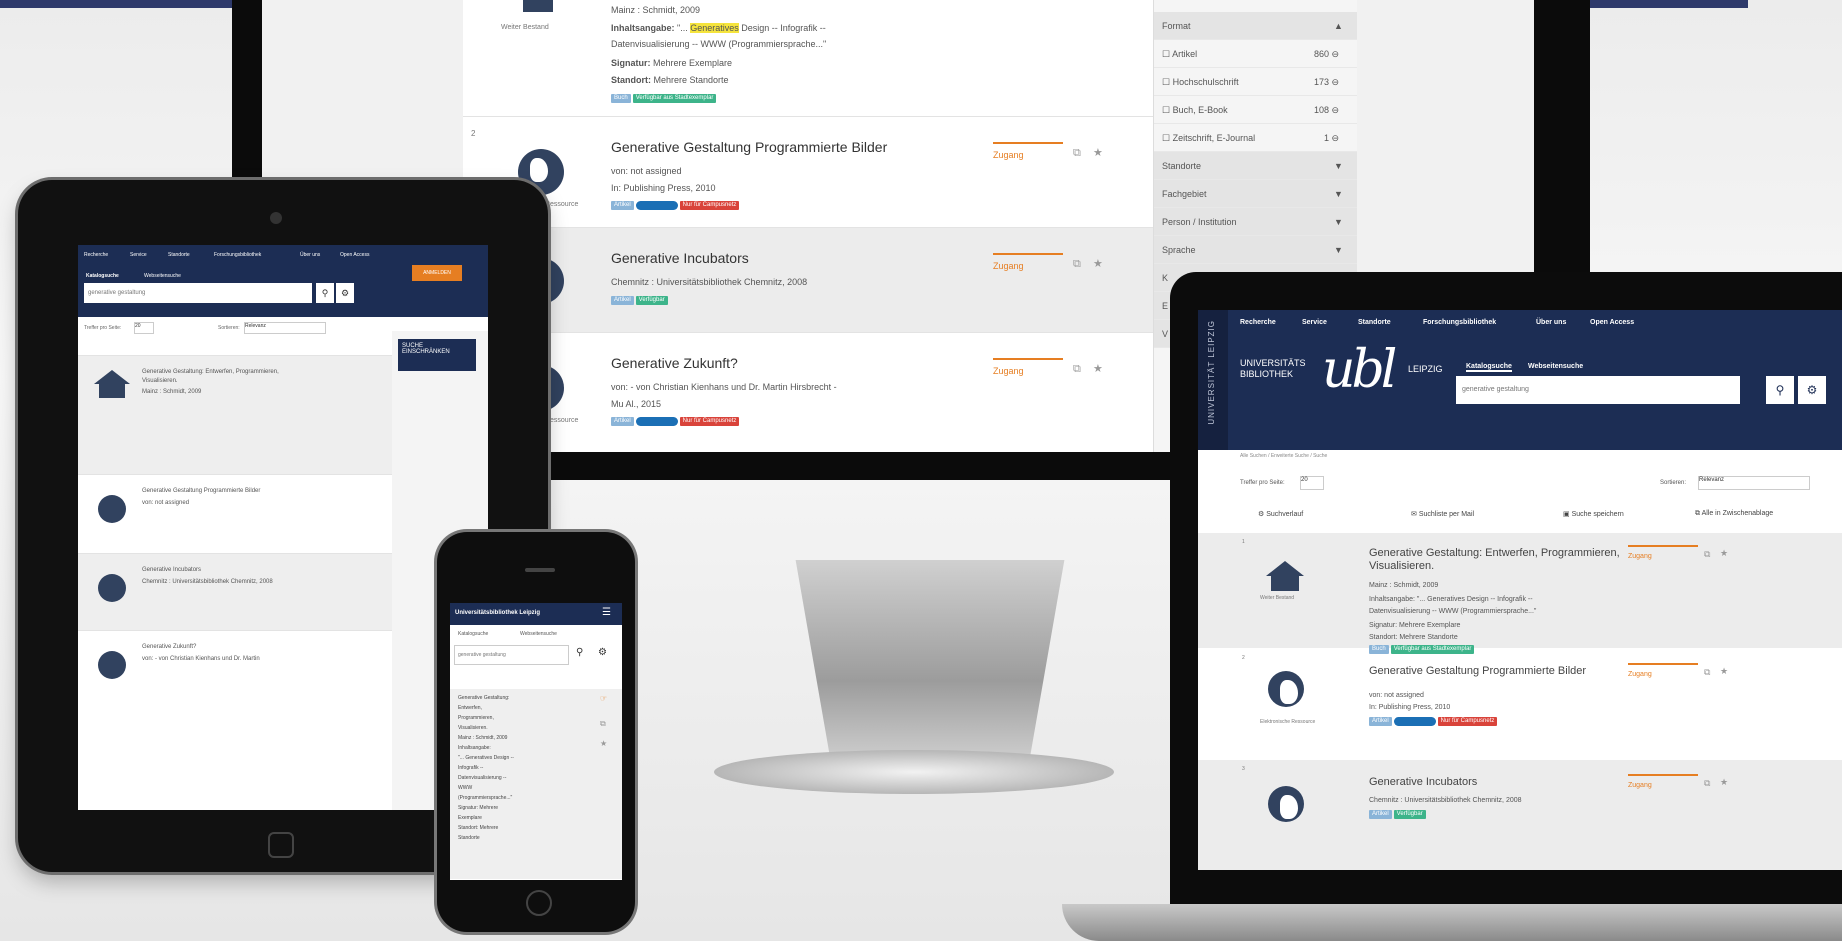 Image resolution: width=1842 pixels, height=941 pixels. Describe the element at coordinates (606, 612) in the screenshot. I see `menu-icon: ☰` at that location.